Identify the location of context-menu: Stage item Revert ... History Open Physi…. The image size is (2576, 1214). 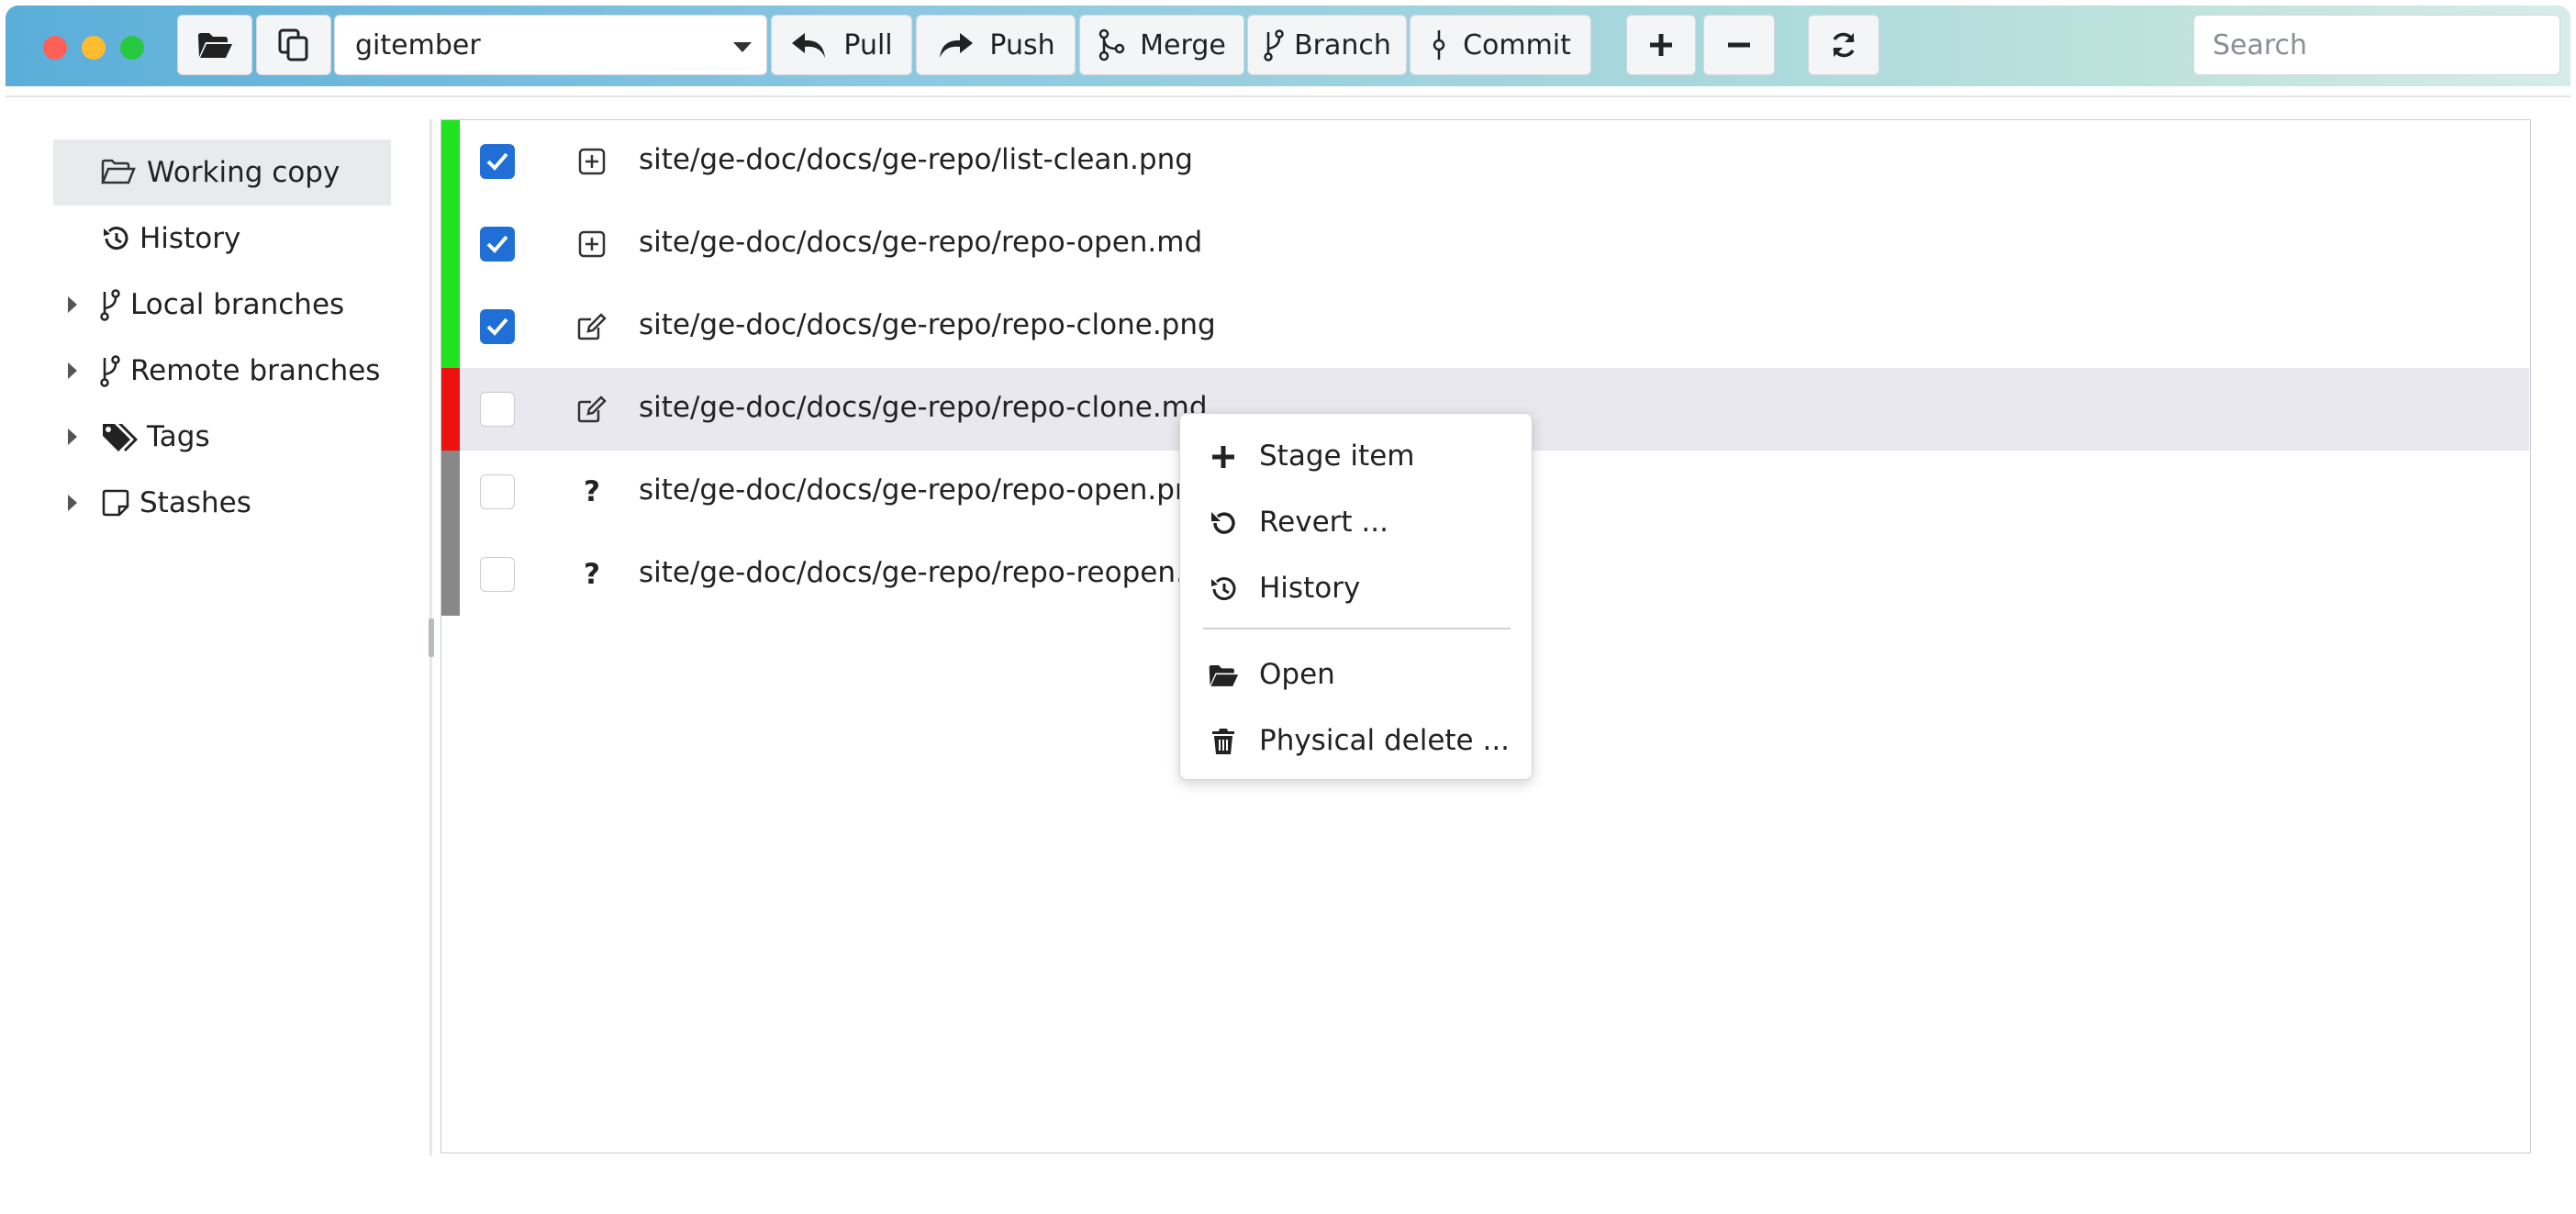
(1356, 596).